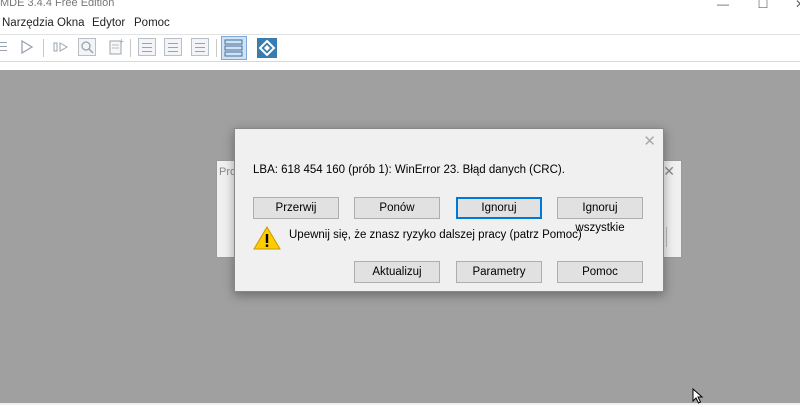  Describe the element at coordinates (267, 48) in the screenshot. I see `logo-icon` at that location.